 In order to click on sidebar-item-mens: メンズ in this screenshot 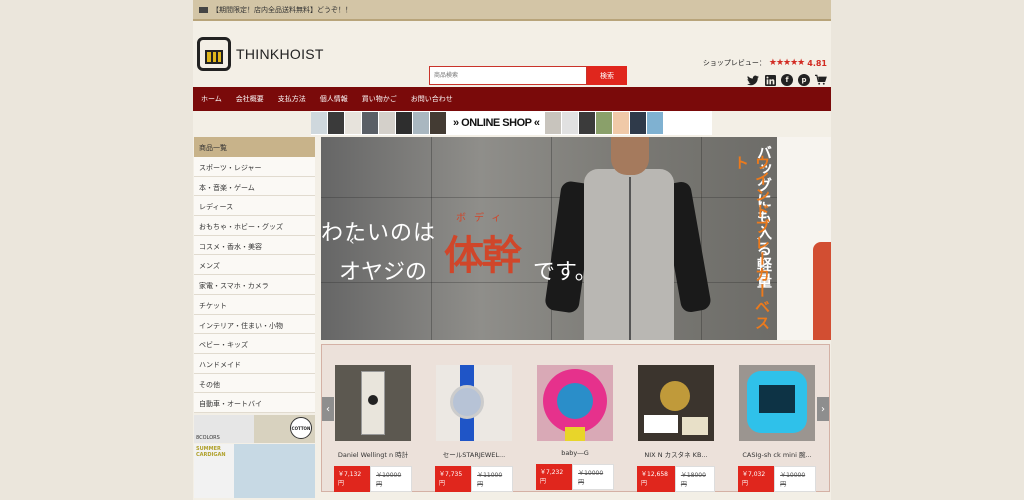, I will do `click(254, 265)`.